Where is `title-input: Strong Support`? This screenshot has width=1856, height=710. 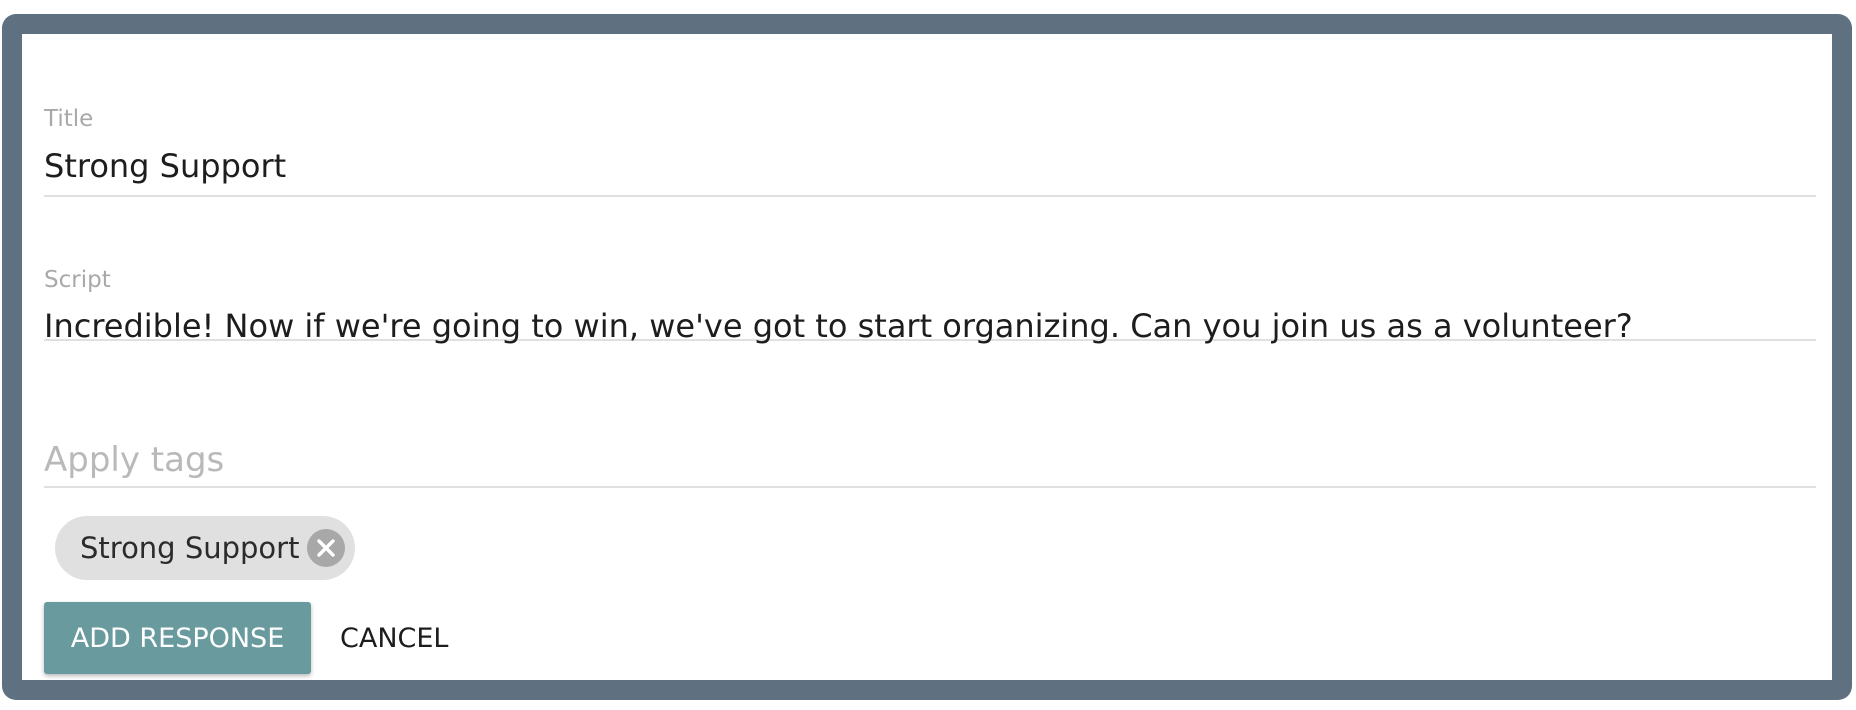 title-input: Strong Support is located at coordinates (165, 166).